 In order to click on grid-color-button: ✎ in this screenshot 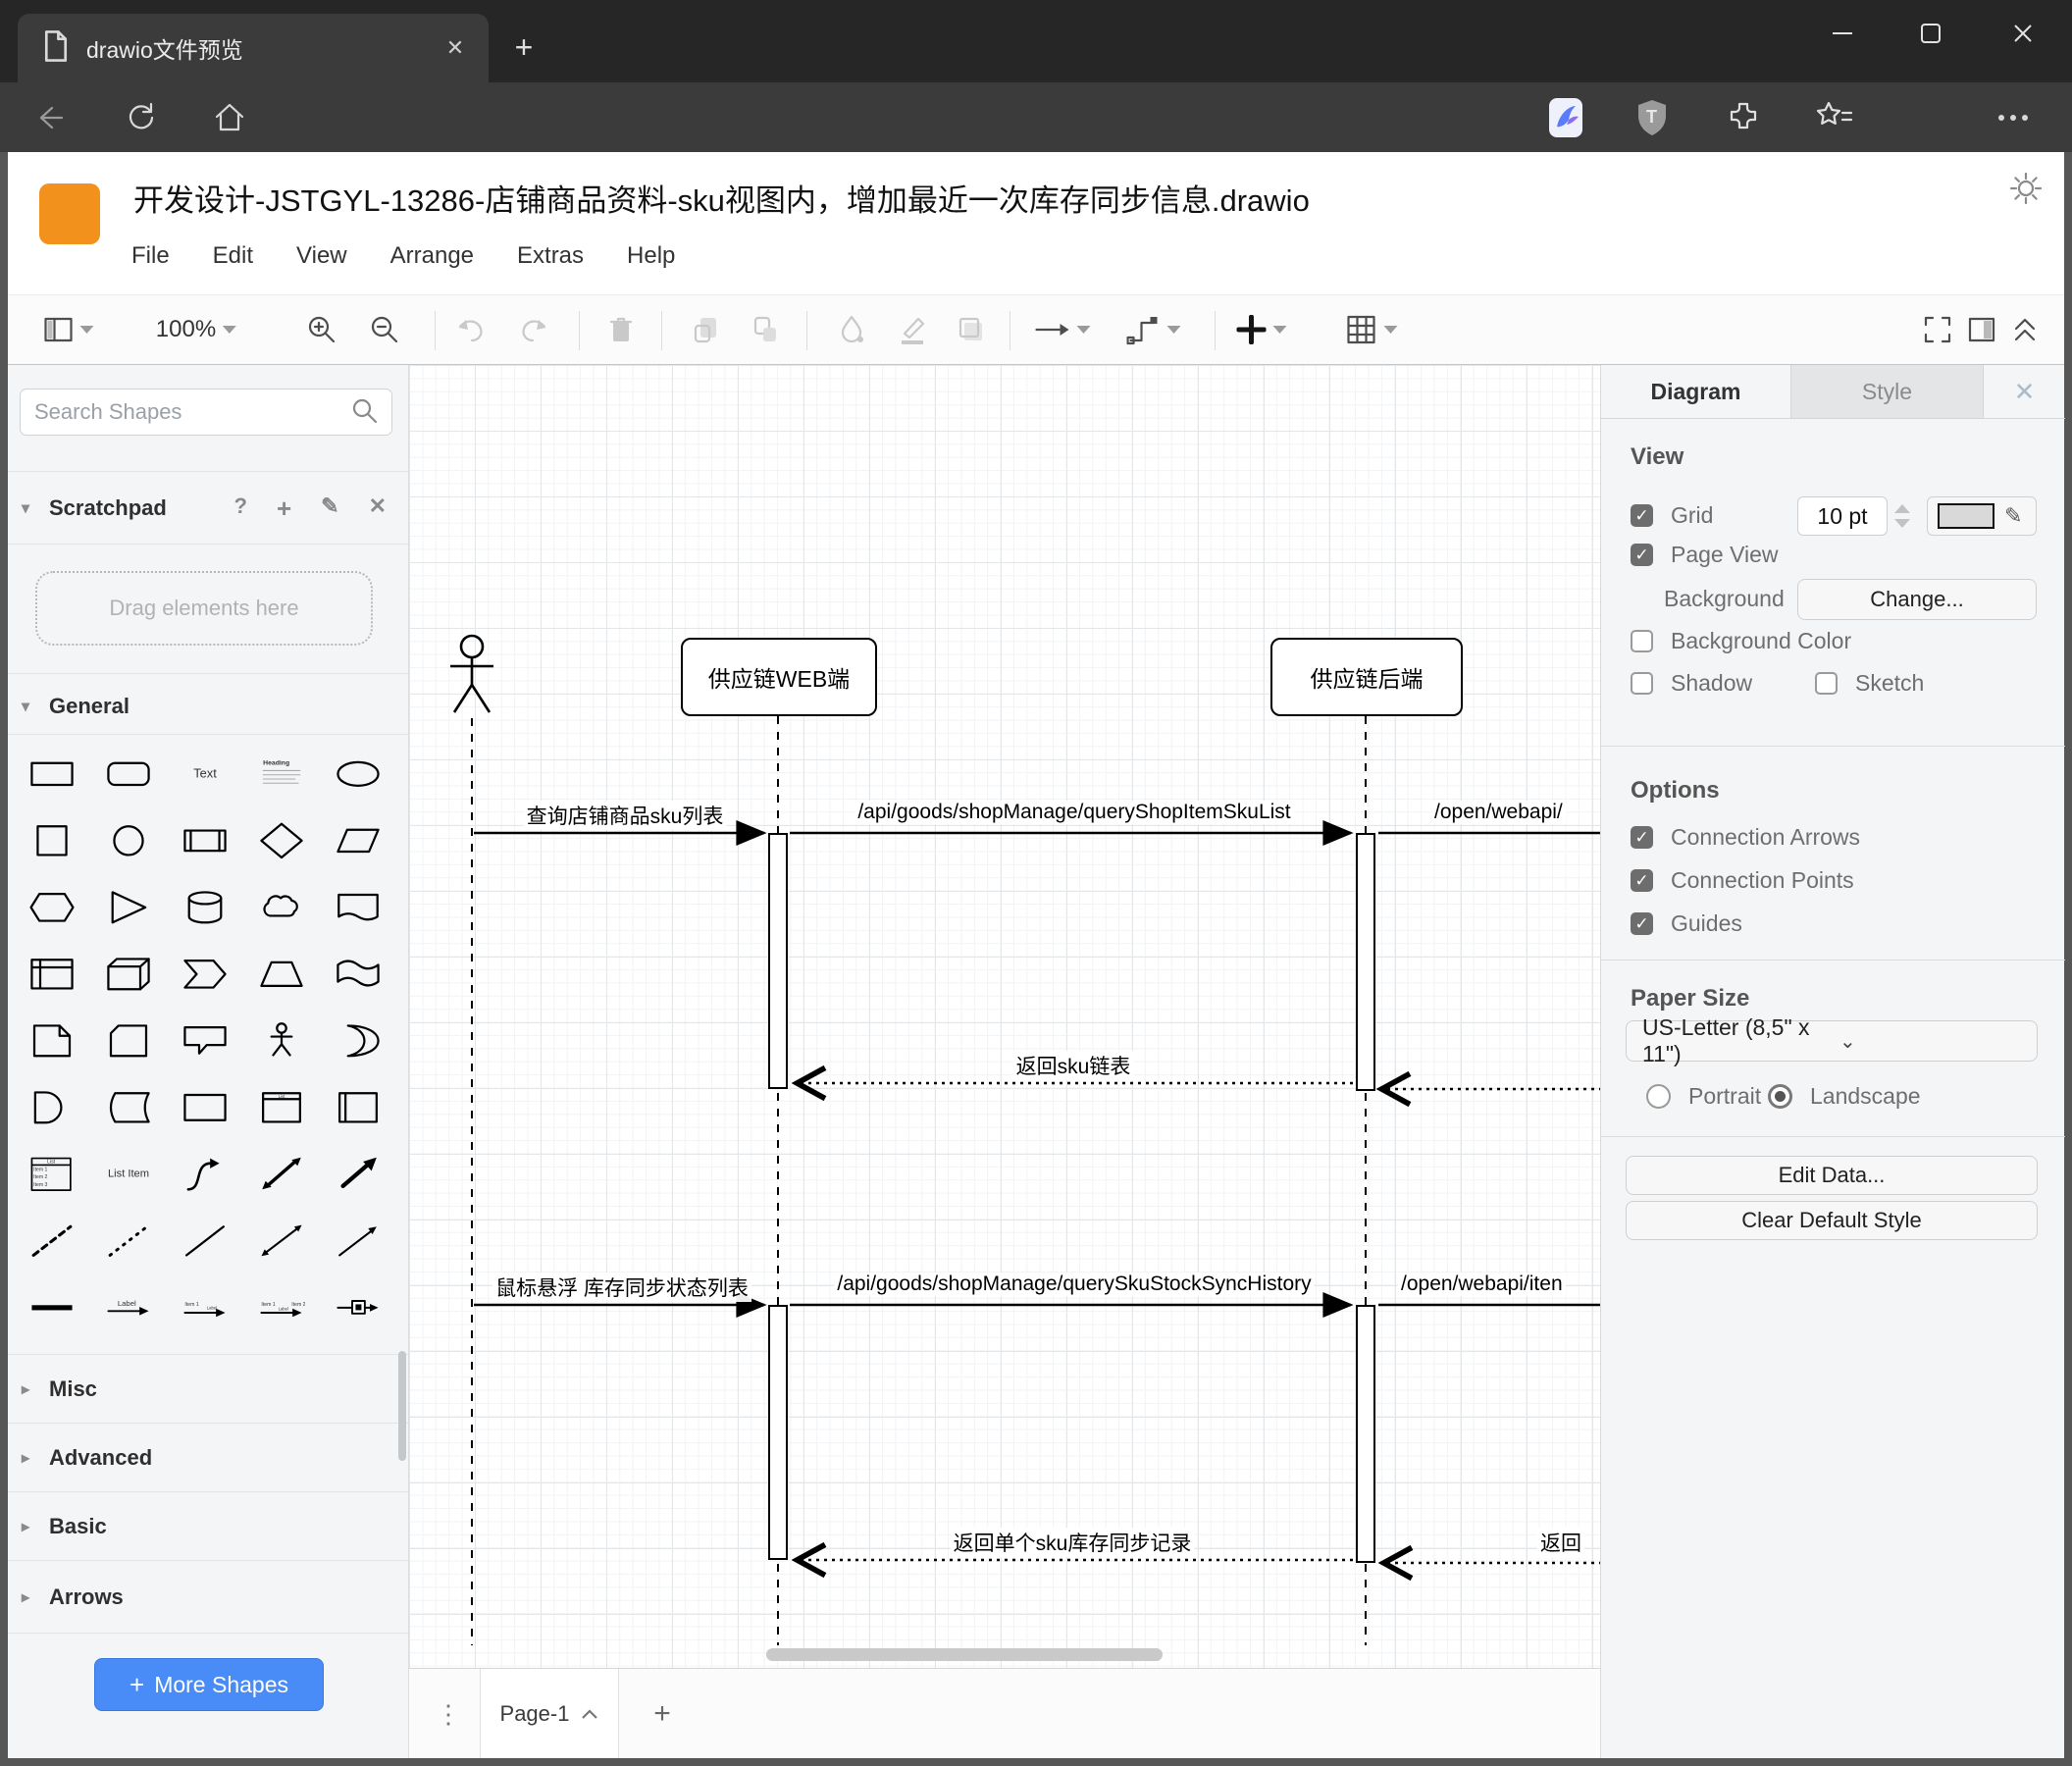, I will do `click(1982, 516)`.